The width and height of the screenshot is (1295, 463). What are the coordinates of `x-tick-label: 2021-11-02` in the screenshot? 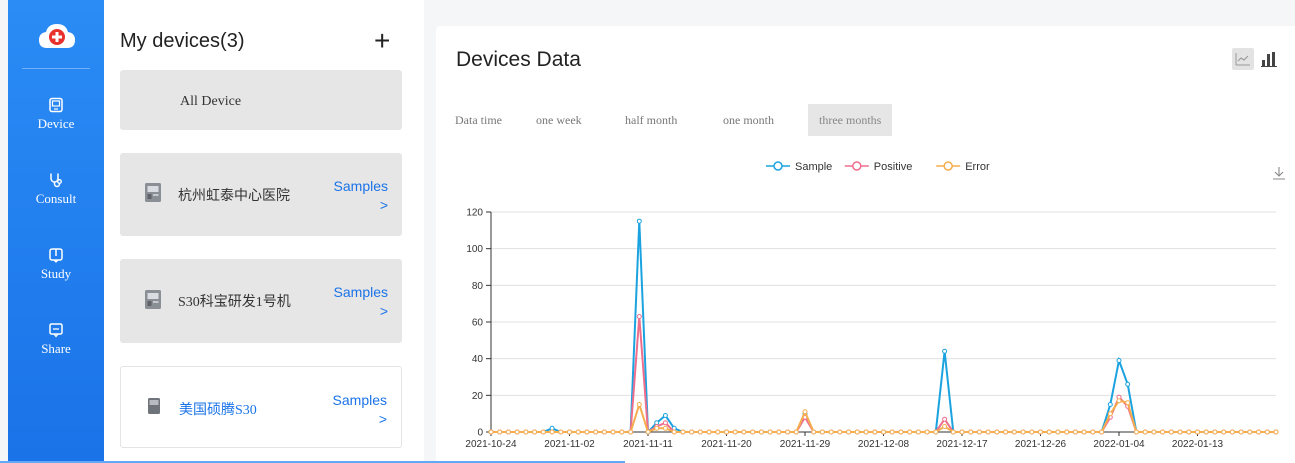 It's located at (569, 444).